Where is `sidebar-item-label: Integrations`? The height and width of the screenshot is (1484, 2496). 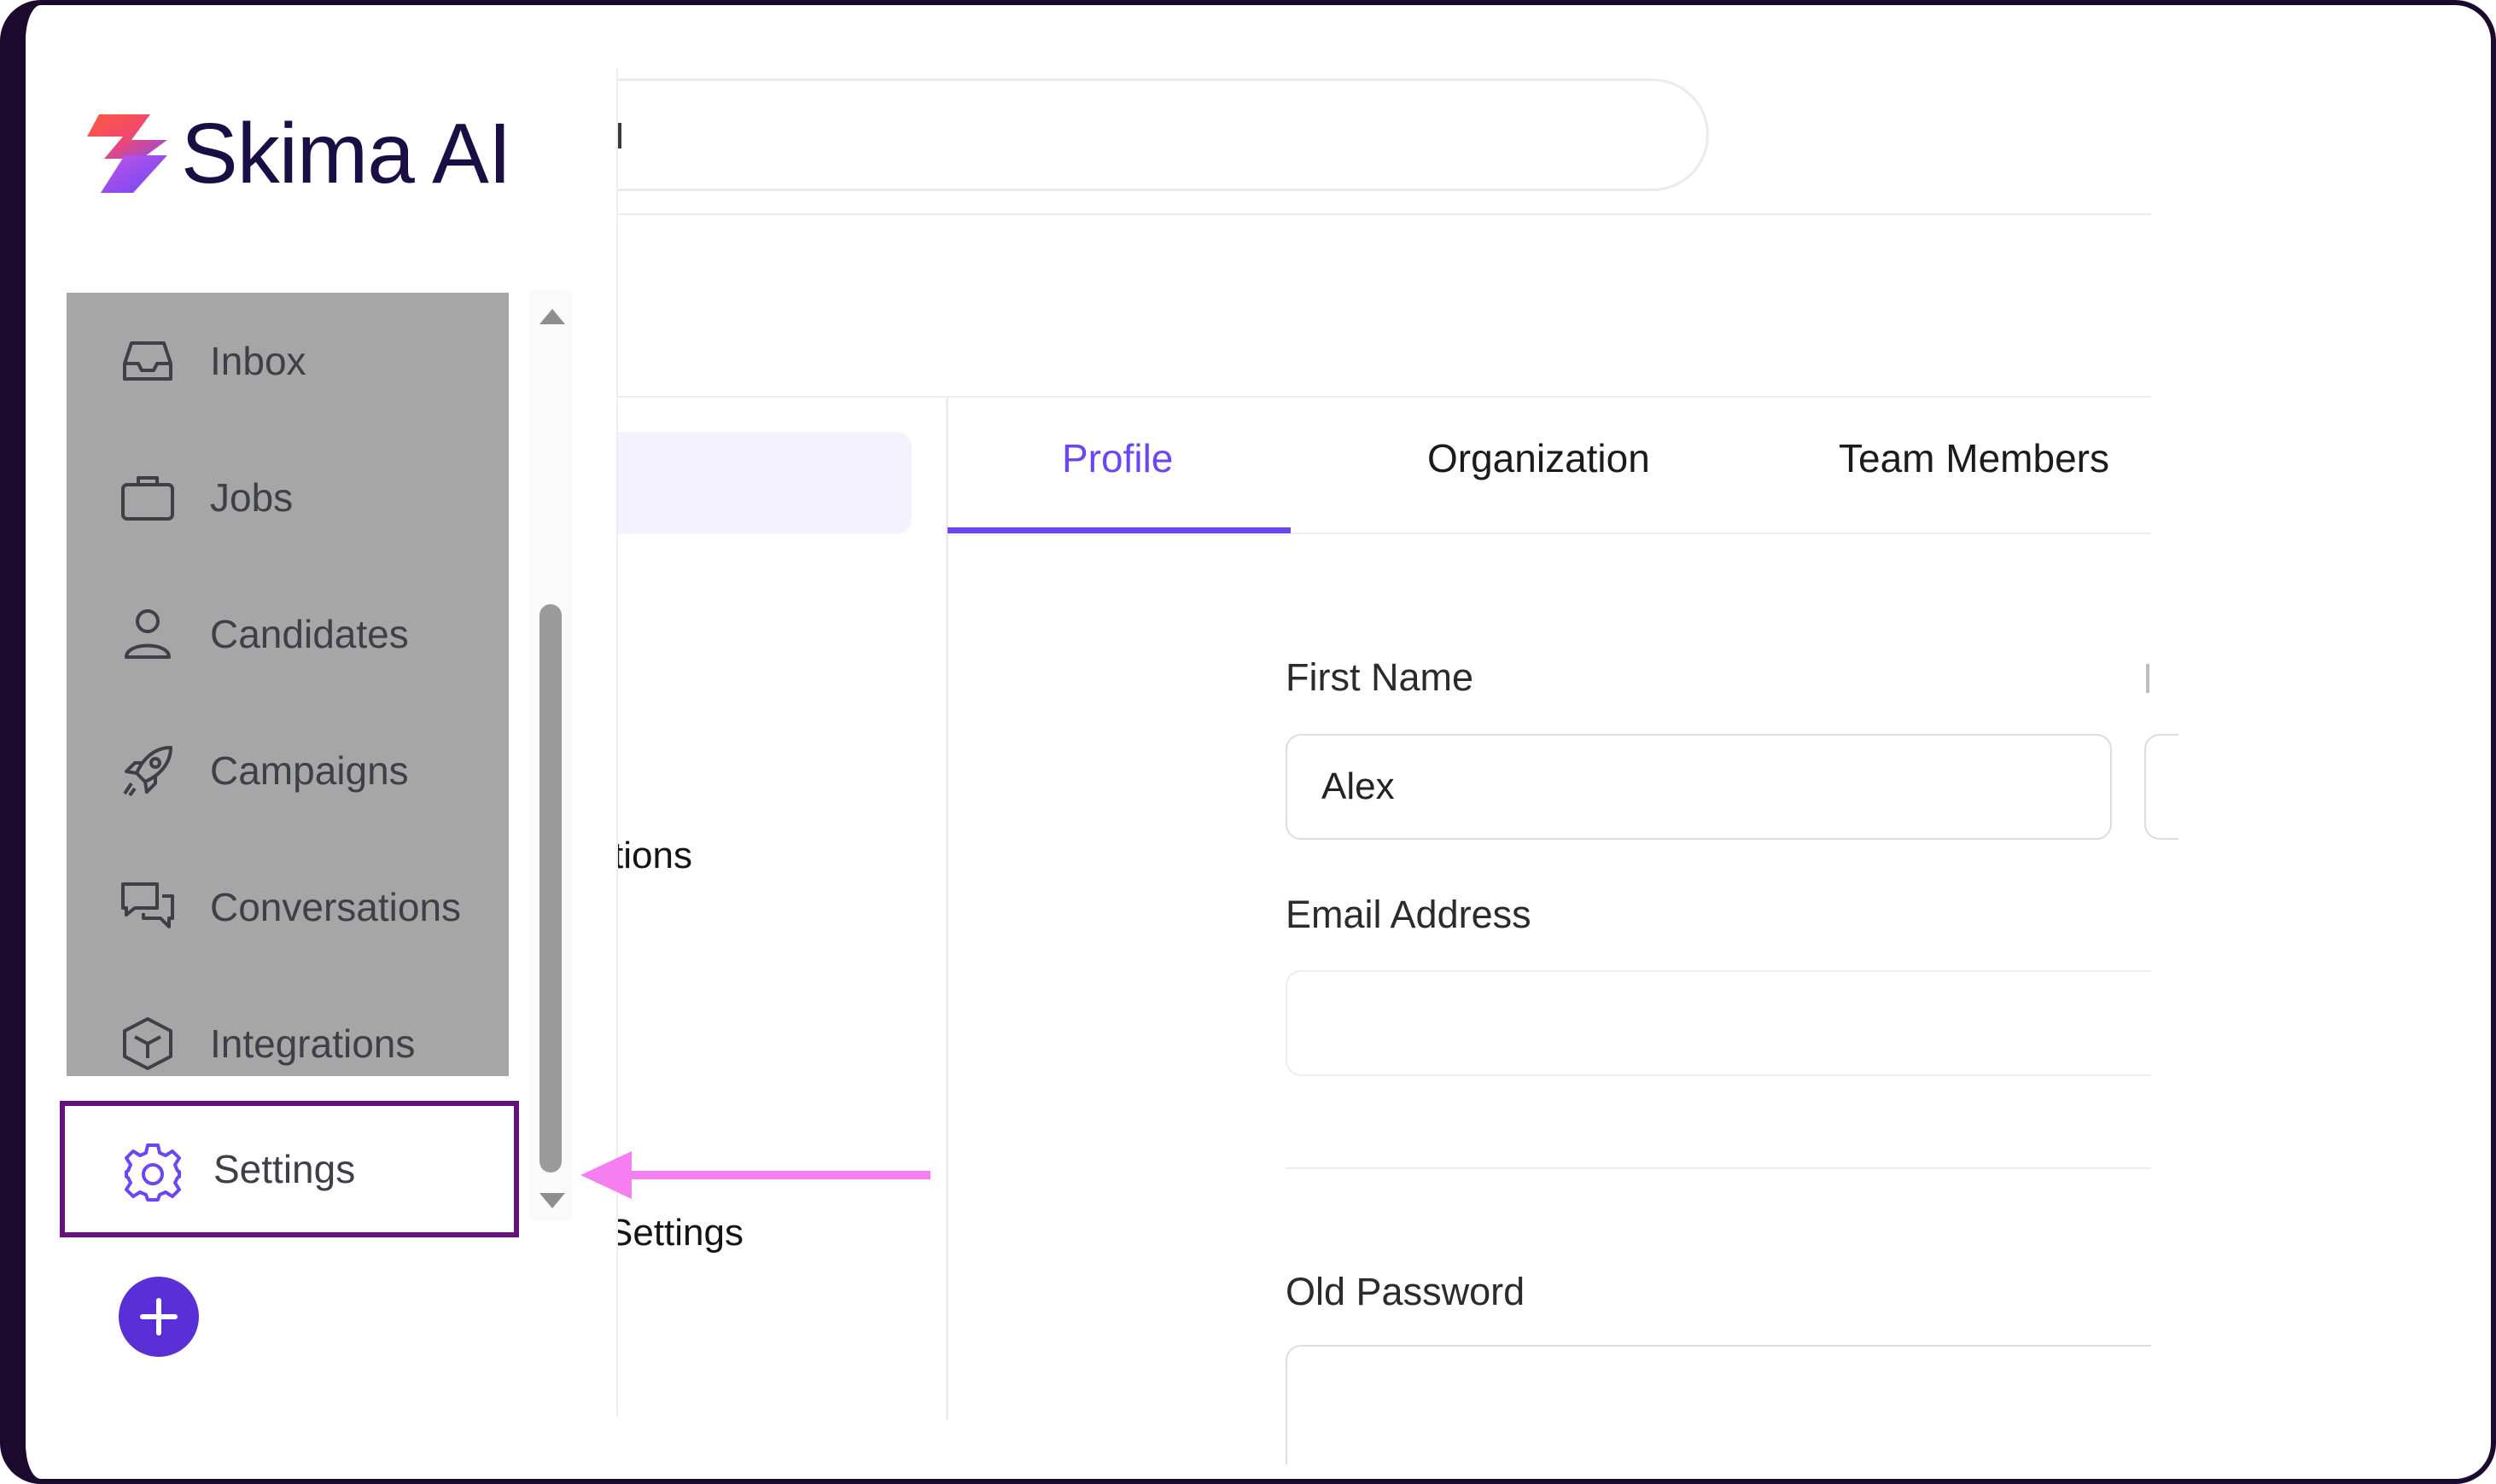
sidebar-item-label: Integrations is located at coordinates (313, 1043).